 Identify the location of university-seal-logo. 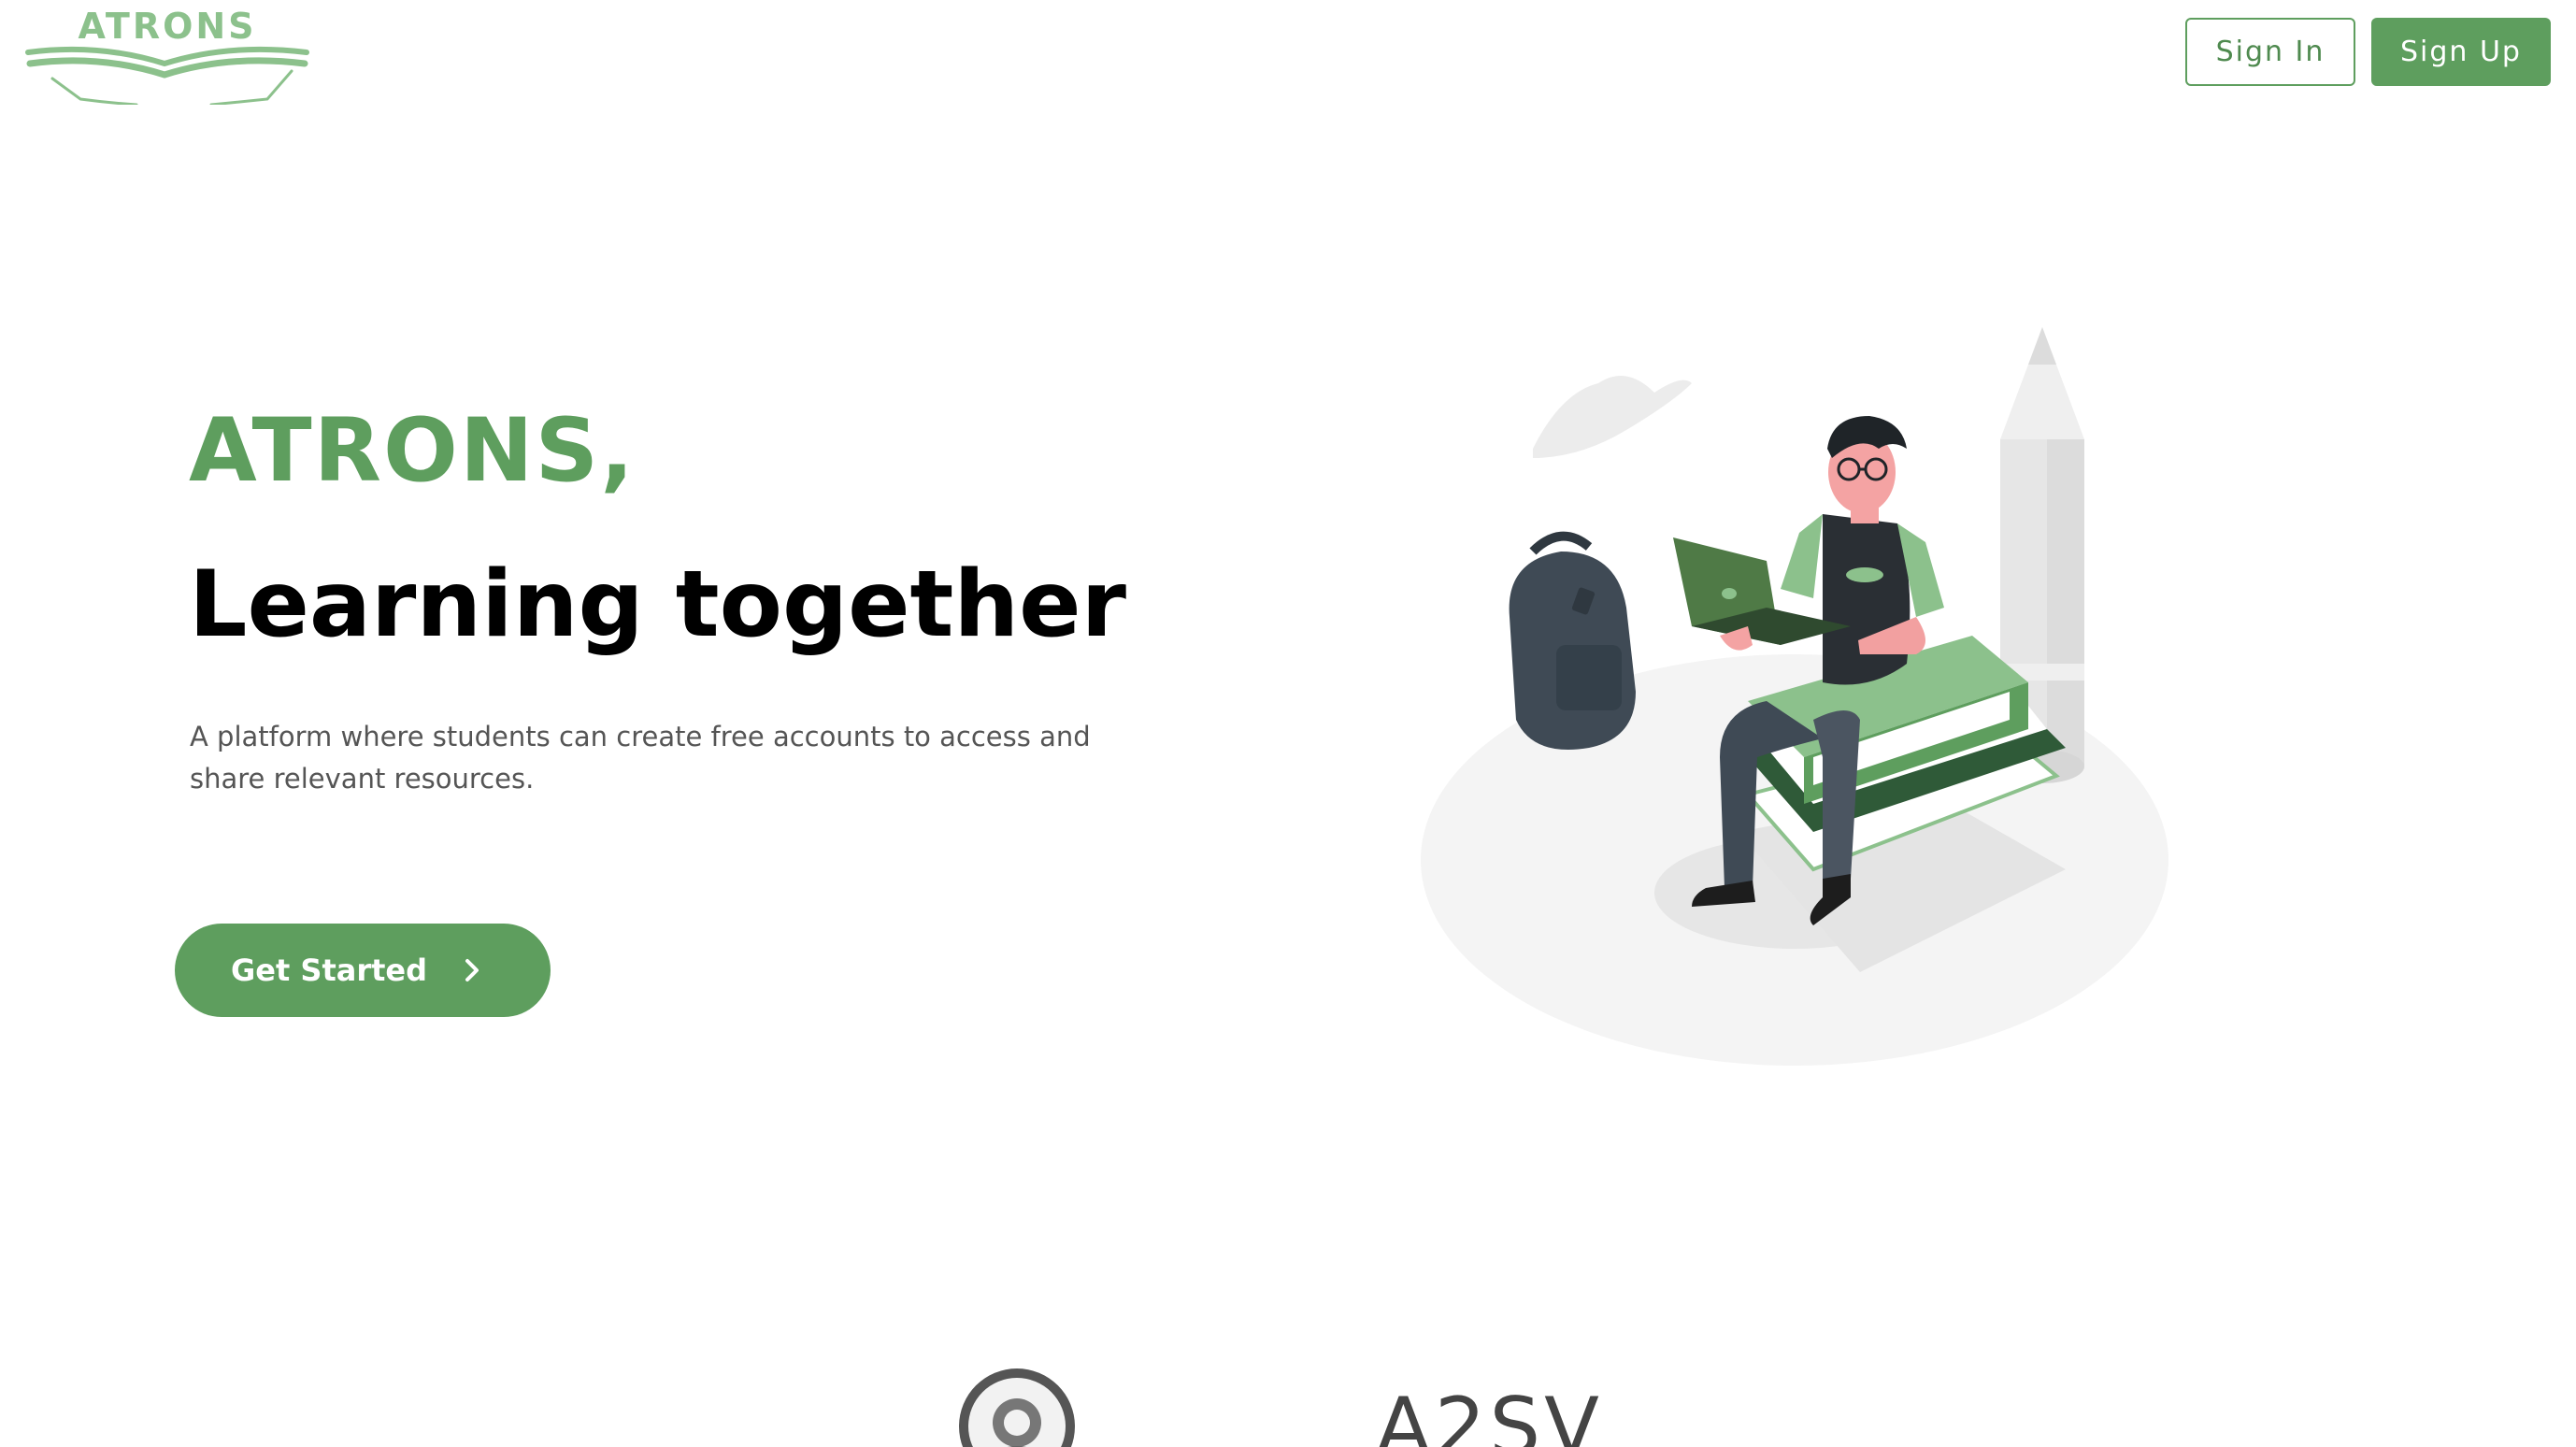
(1017, 1407).